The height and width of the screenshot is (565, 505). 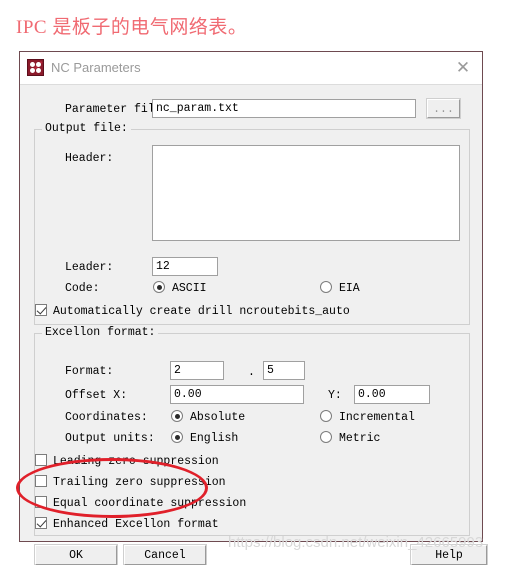 What do you see at coordinates (189, 288) in the screenshot?
I see `code-radio-ascii-label: ASCII` at bounding box center [189, 288].